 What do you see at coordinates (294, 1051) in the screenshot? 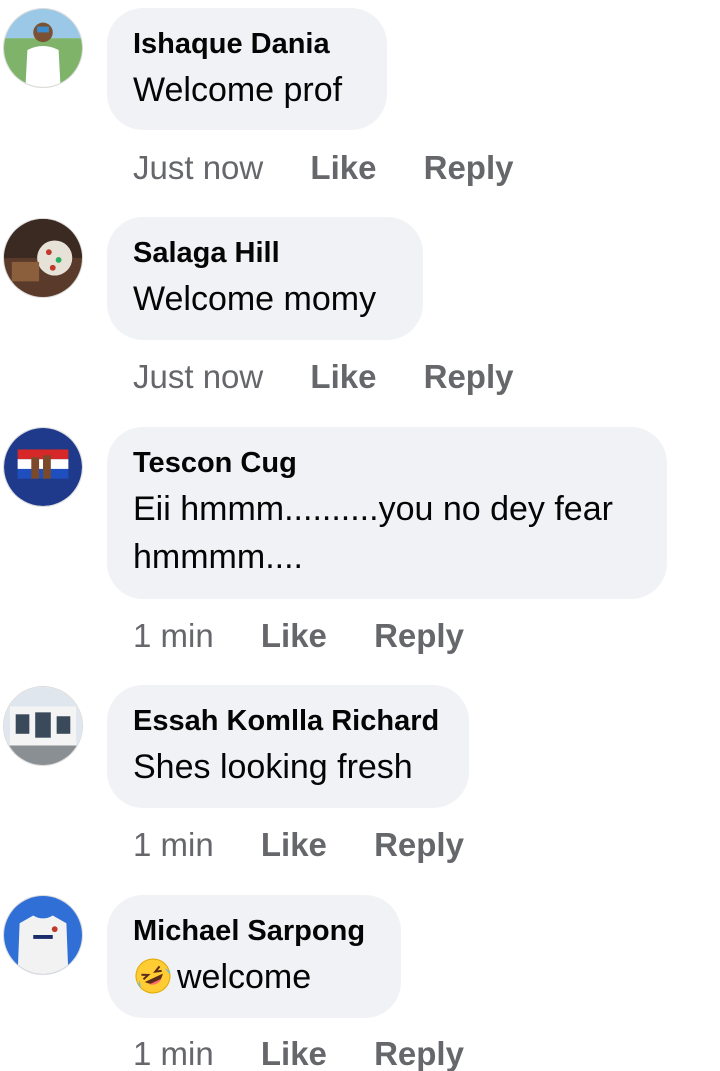
I see `like-button: Like` at bounding box center [294, 1051].